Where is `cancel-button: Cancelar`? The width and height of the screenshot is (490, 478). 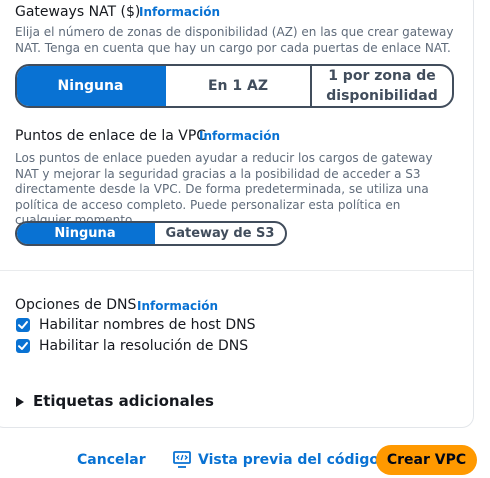
cancel-button: Cancelar is located at coordinates (111, 460).